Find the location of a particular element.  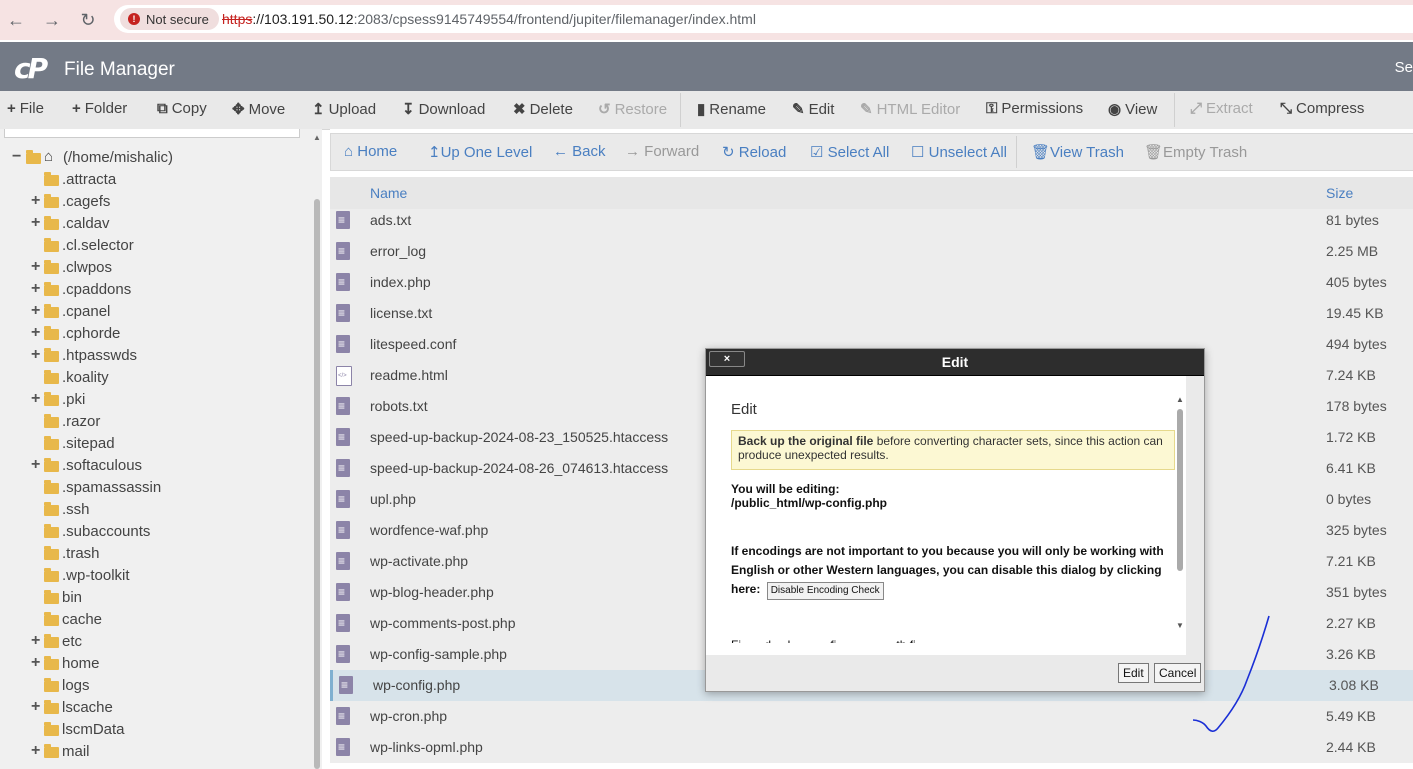

permissions-button: ⚿ Permissions is located at coordinates (1034, 108).